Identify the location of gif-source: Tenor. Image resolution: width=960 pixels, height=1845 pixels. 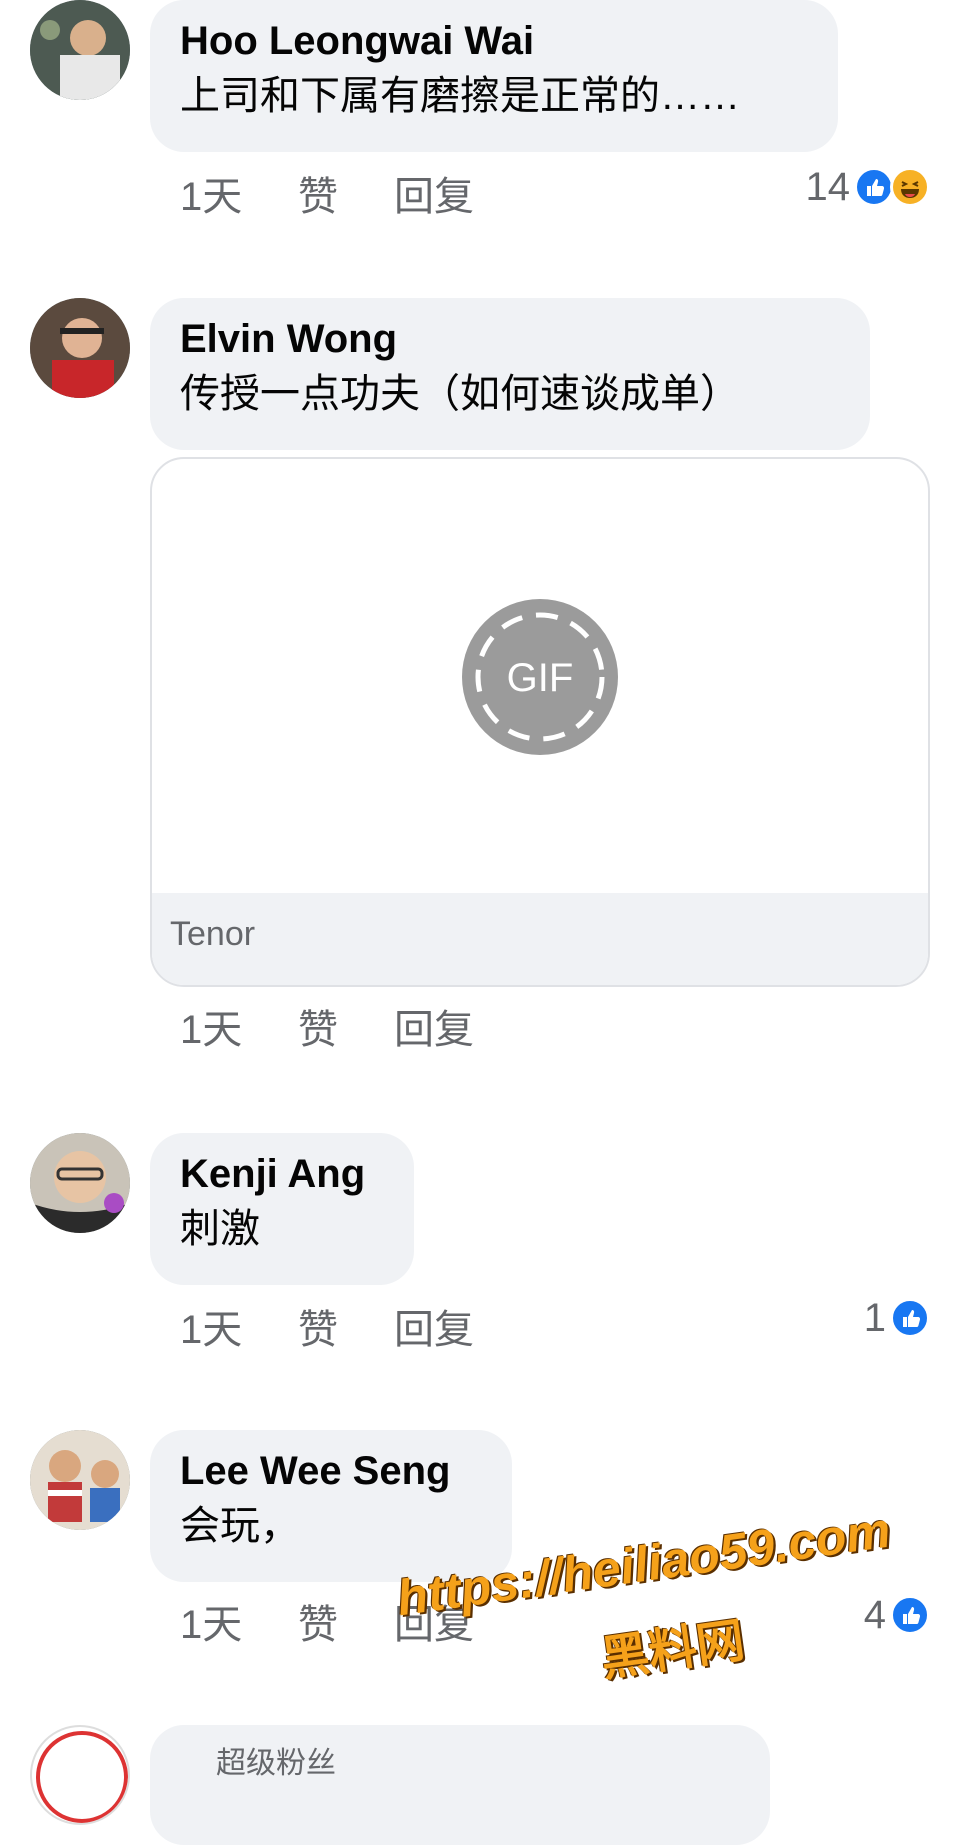
(213, 934).